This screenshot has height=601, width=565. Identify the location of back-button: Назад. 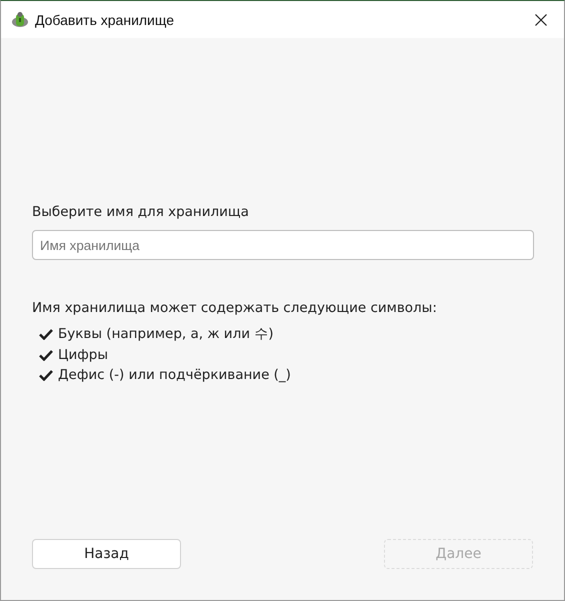
(106, 554).